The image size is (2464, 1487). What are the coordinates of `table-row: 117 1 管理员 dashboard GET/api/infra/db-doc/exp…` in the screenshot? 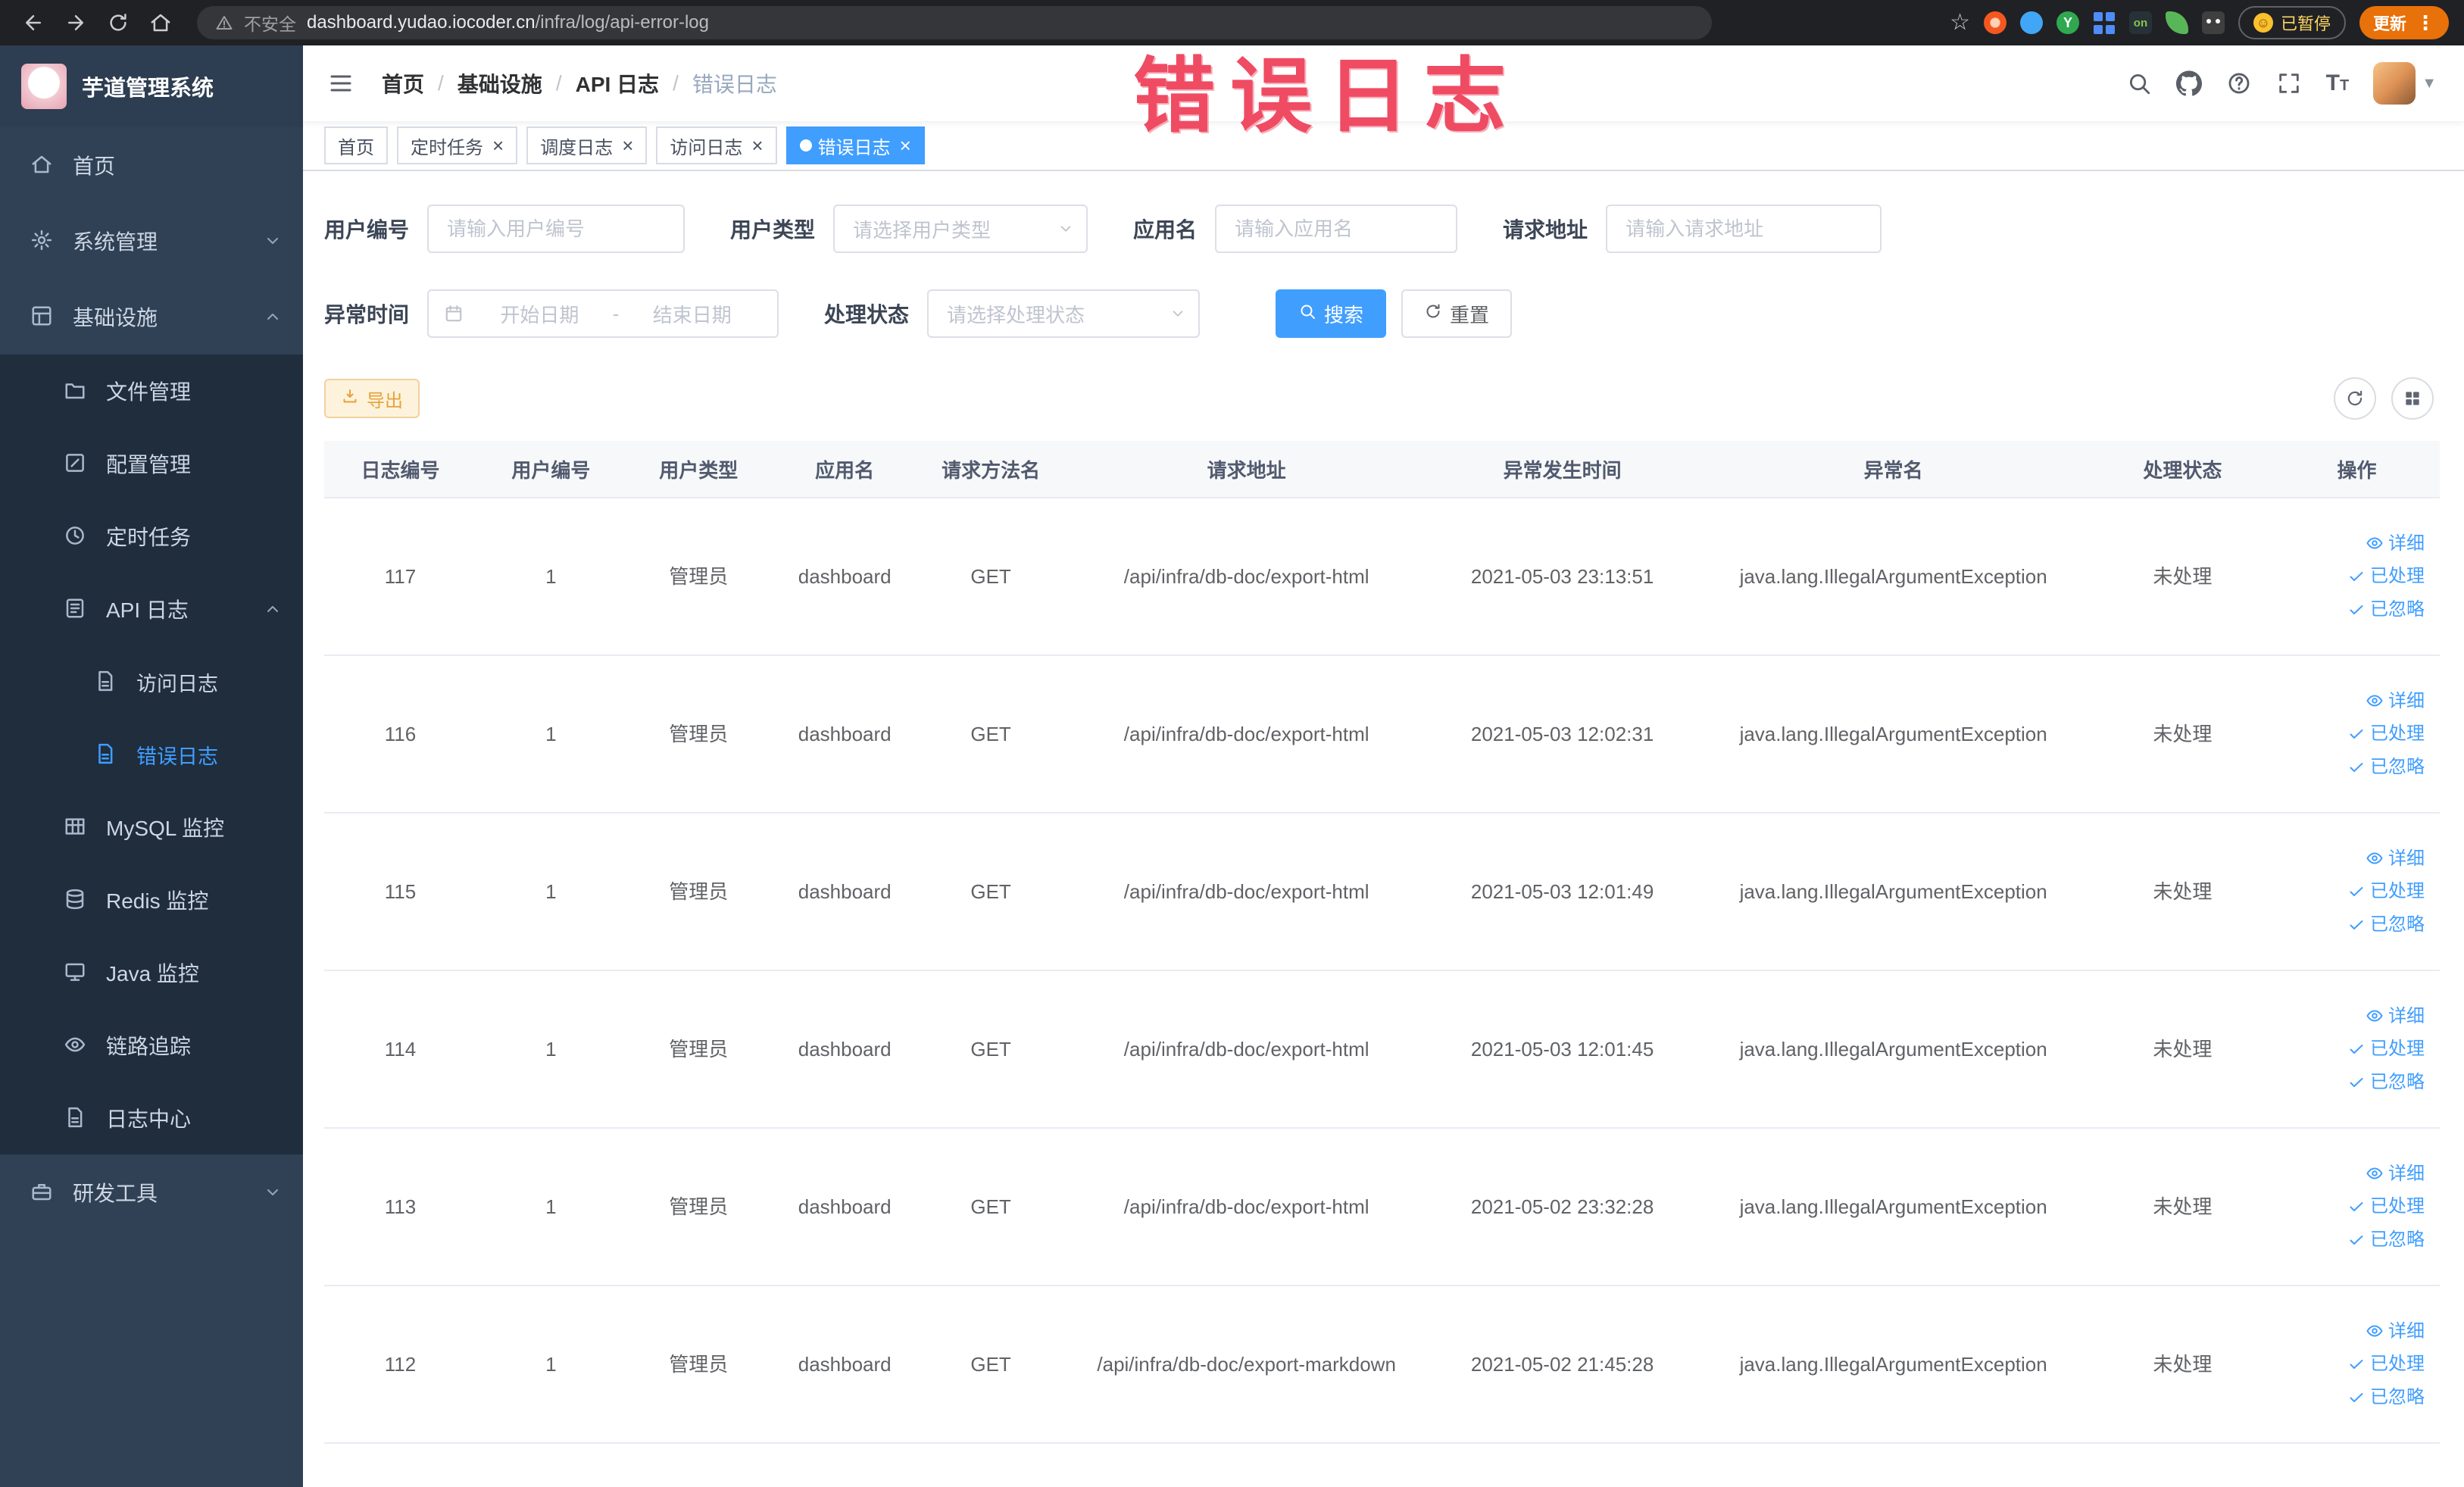 It's located at (1382, 577).